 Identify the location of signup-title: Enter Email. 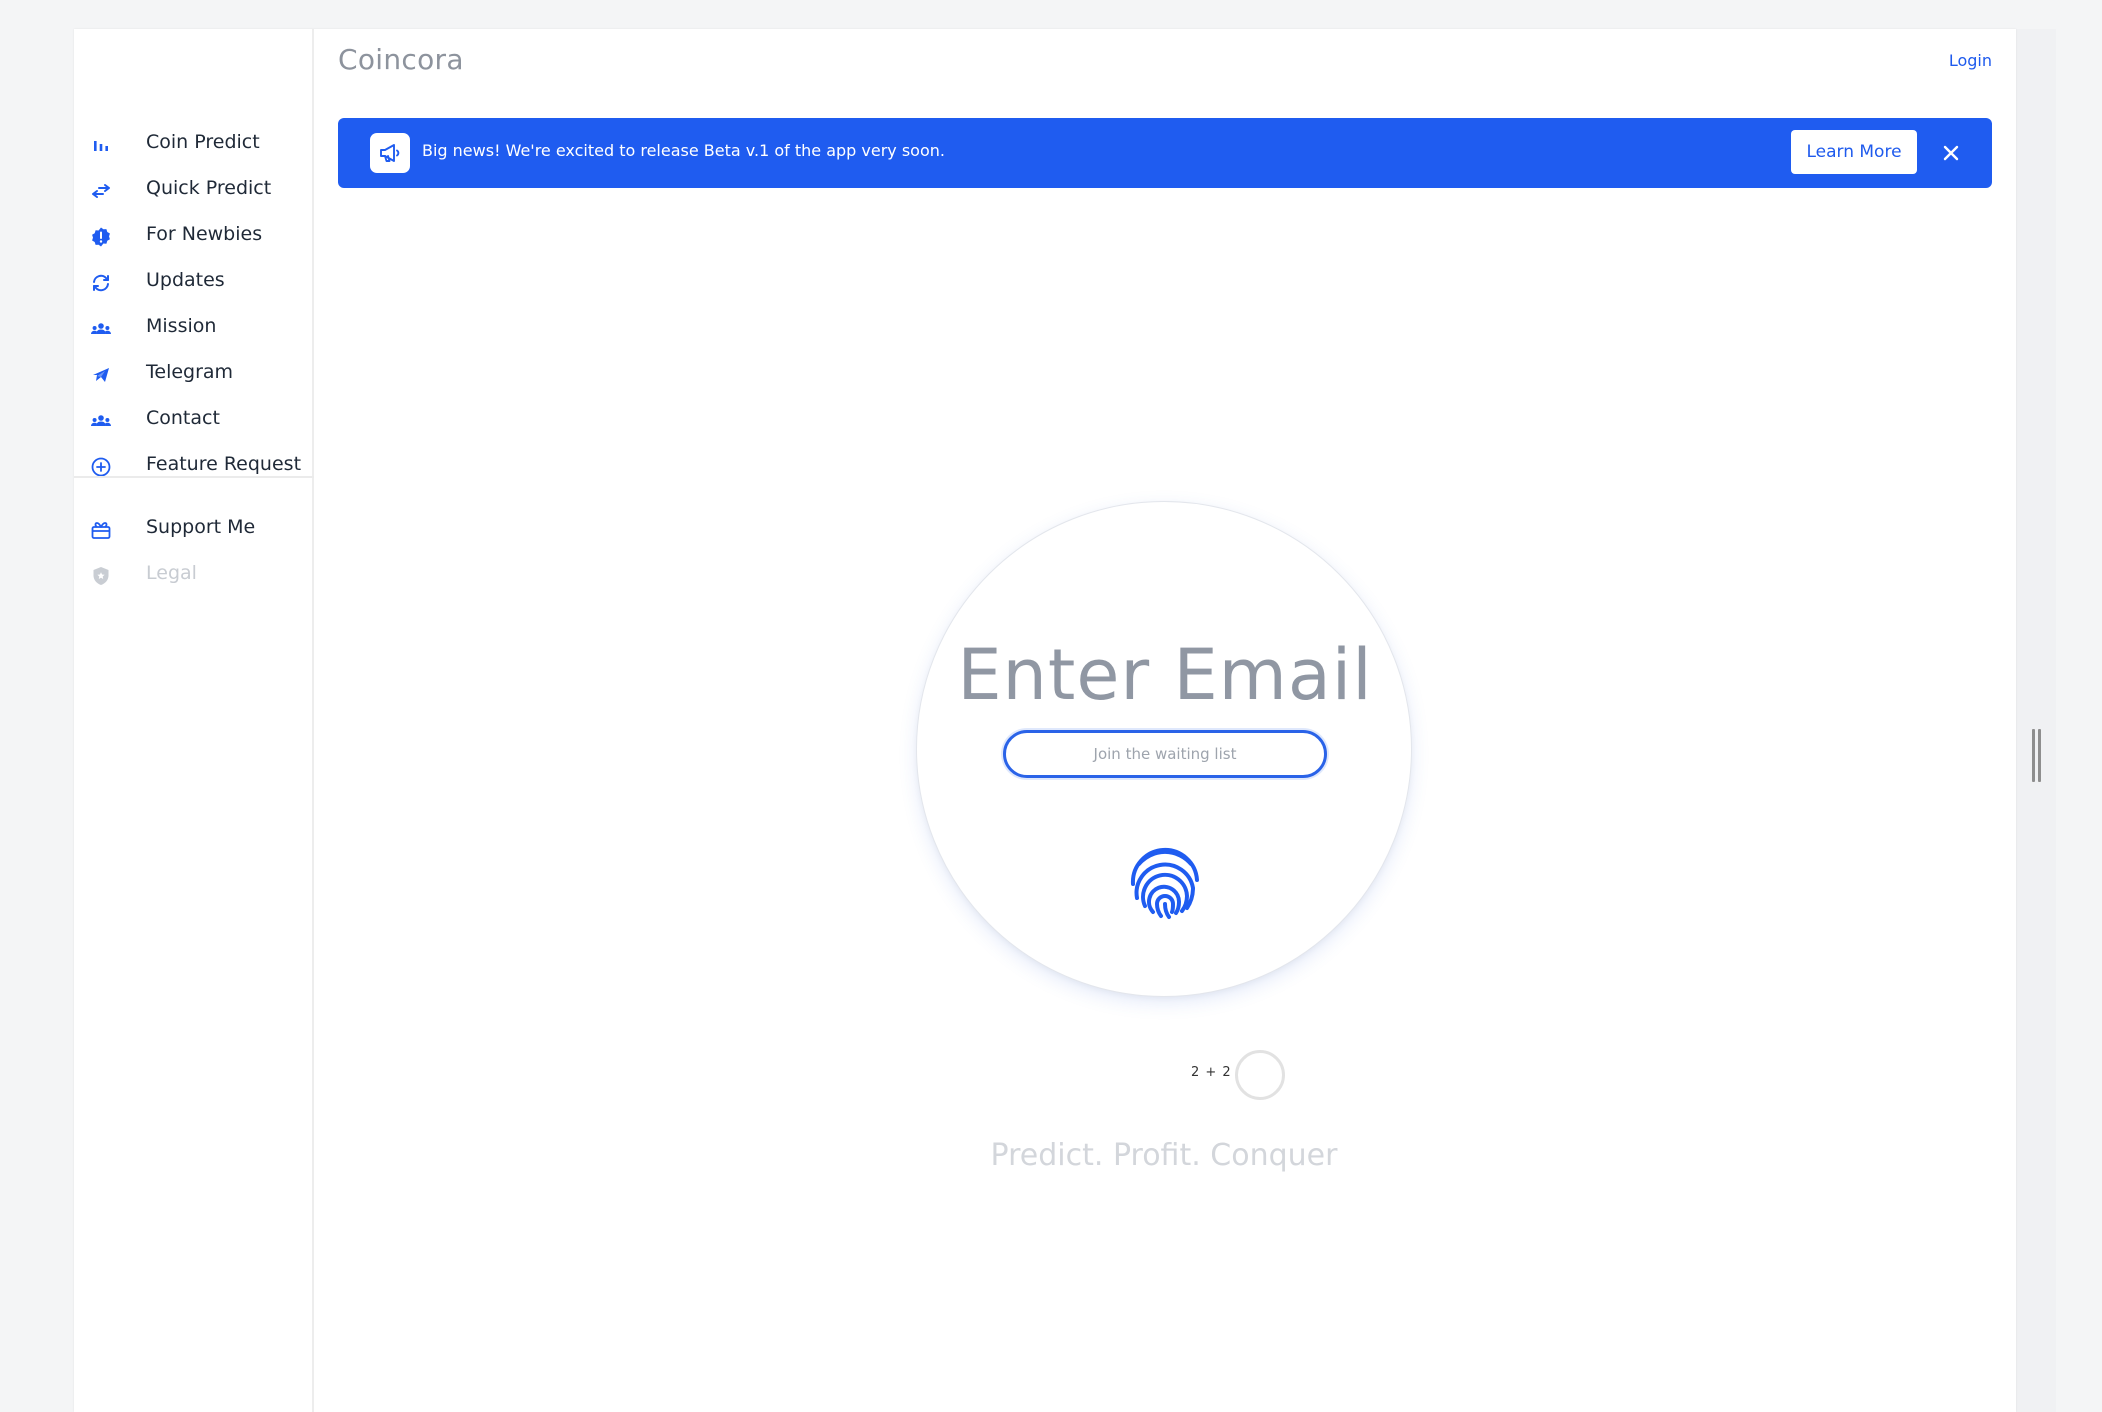
(1165, 675).